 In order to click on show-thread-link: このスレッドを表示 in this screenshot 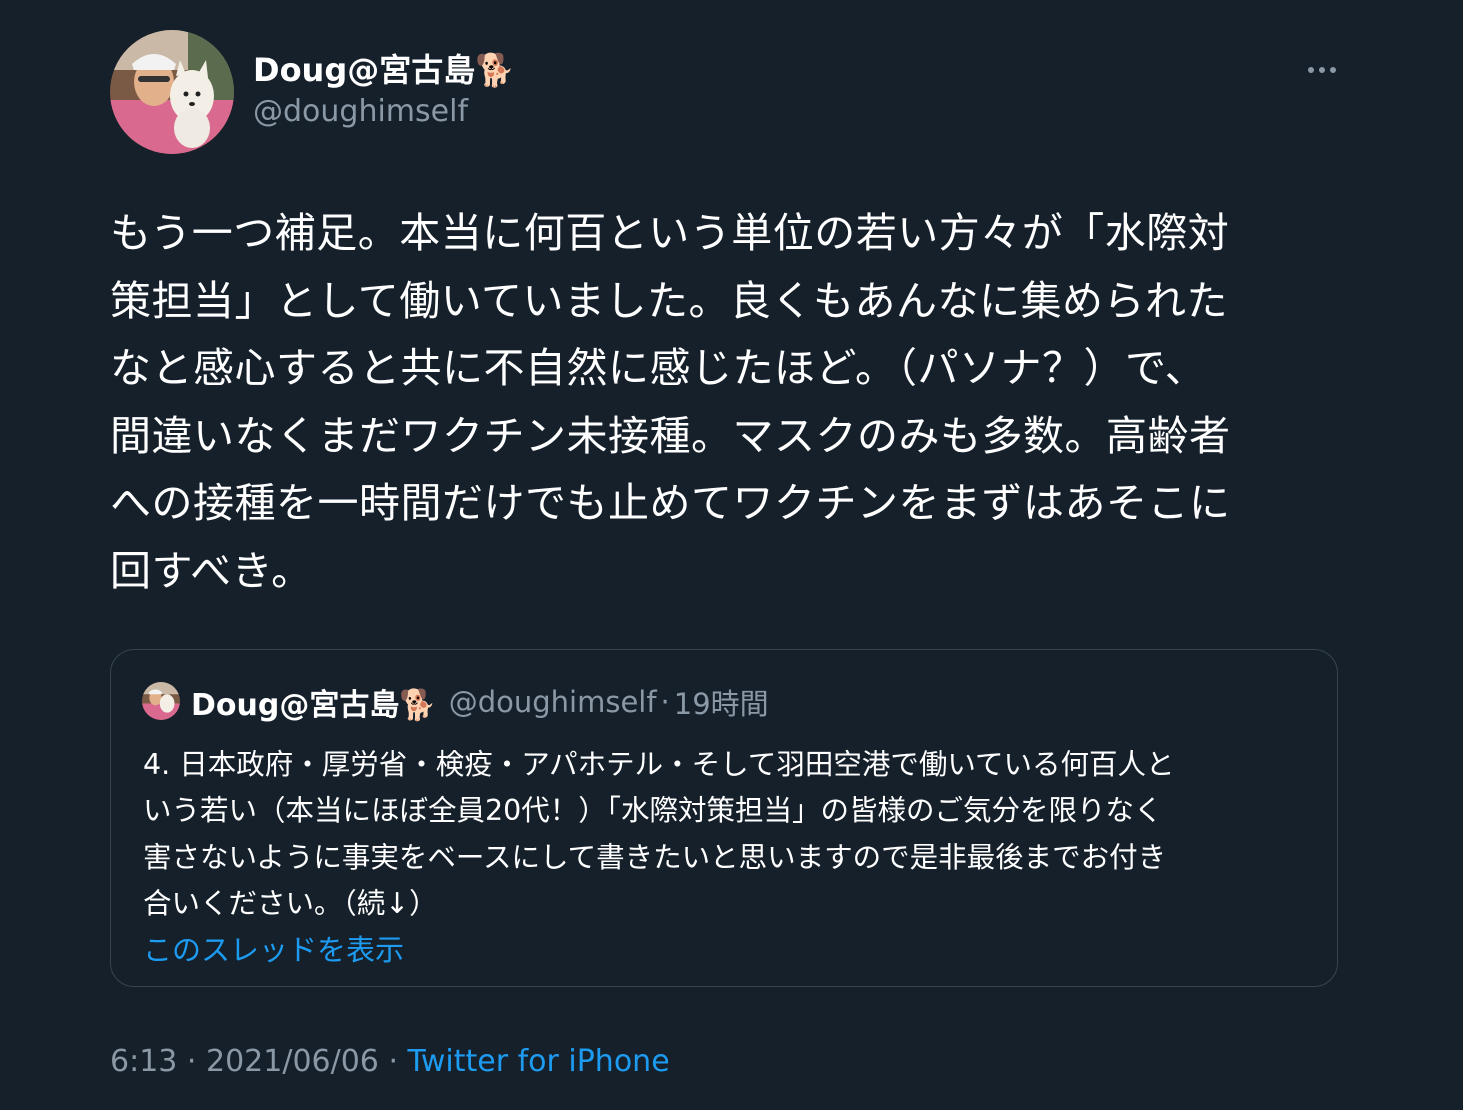, I will do `click(273, 950)`.